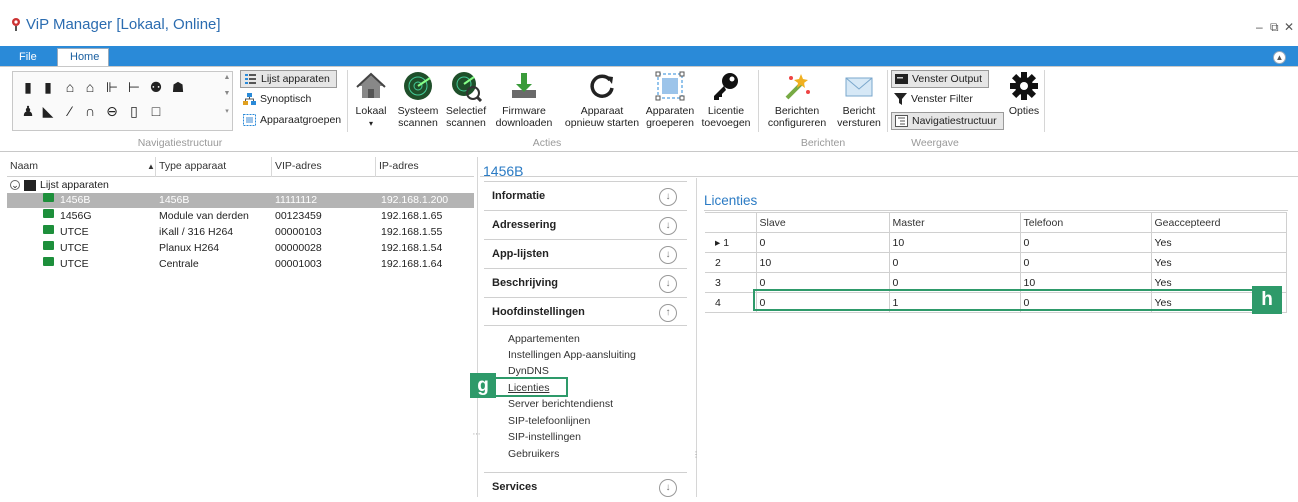 This screenshot has width=1298, height=502. I want to click on gate-icon: ⊢, so click(134, 88).